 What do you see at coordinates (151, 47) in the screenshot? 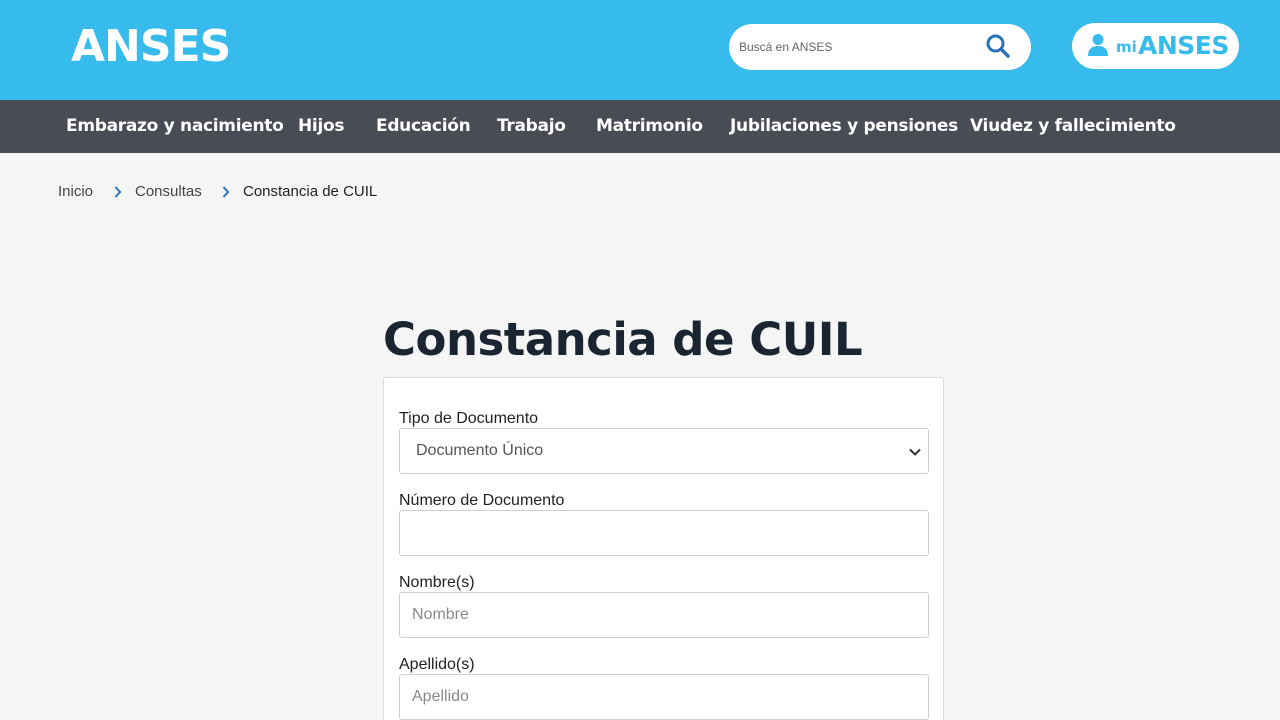
I see `anses-logo: ANSES` at bounding box center [151, 47].